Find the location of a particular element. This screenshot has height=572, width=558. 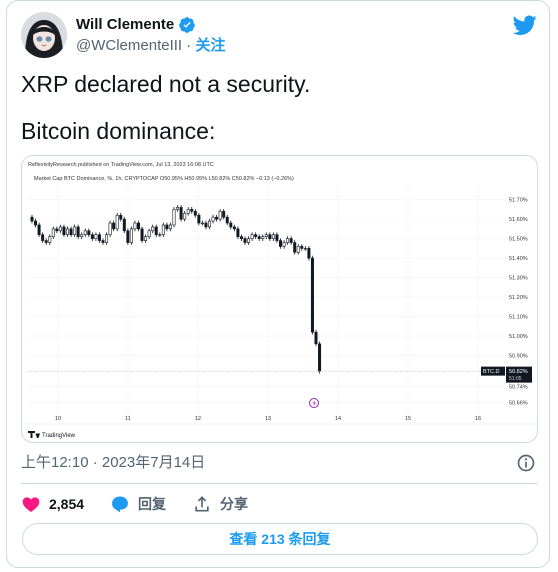

view-replies-label: 查看 213 条回复 is located at coordinates (280, 539).